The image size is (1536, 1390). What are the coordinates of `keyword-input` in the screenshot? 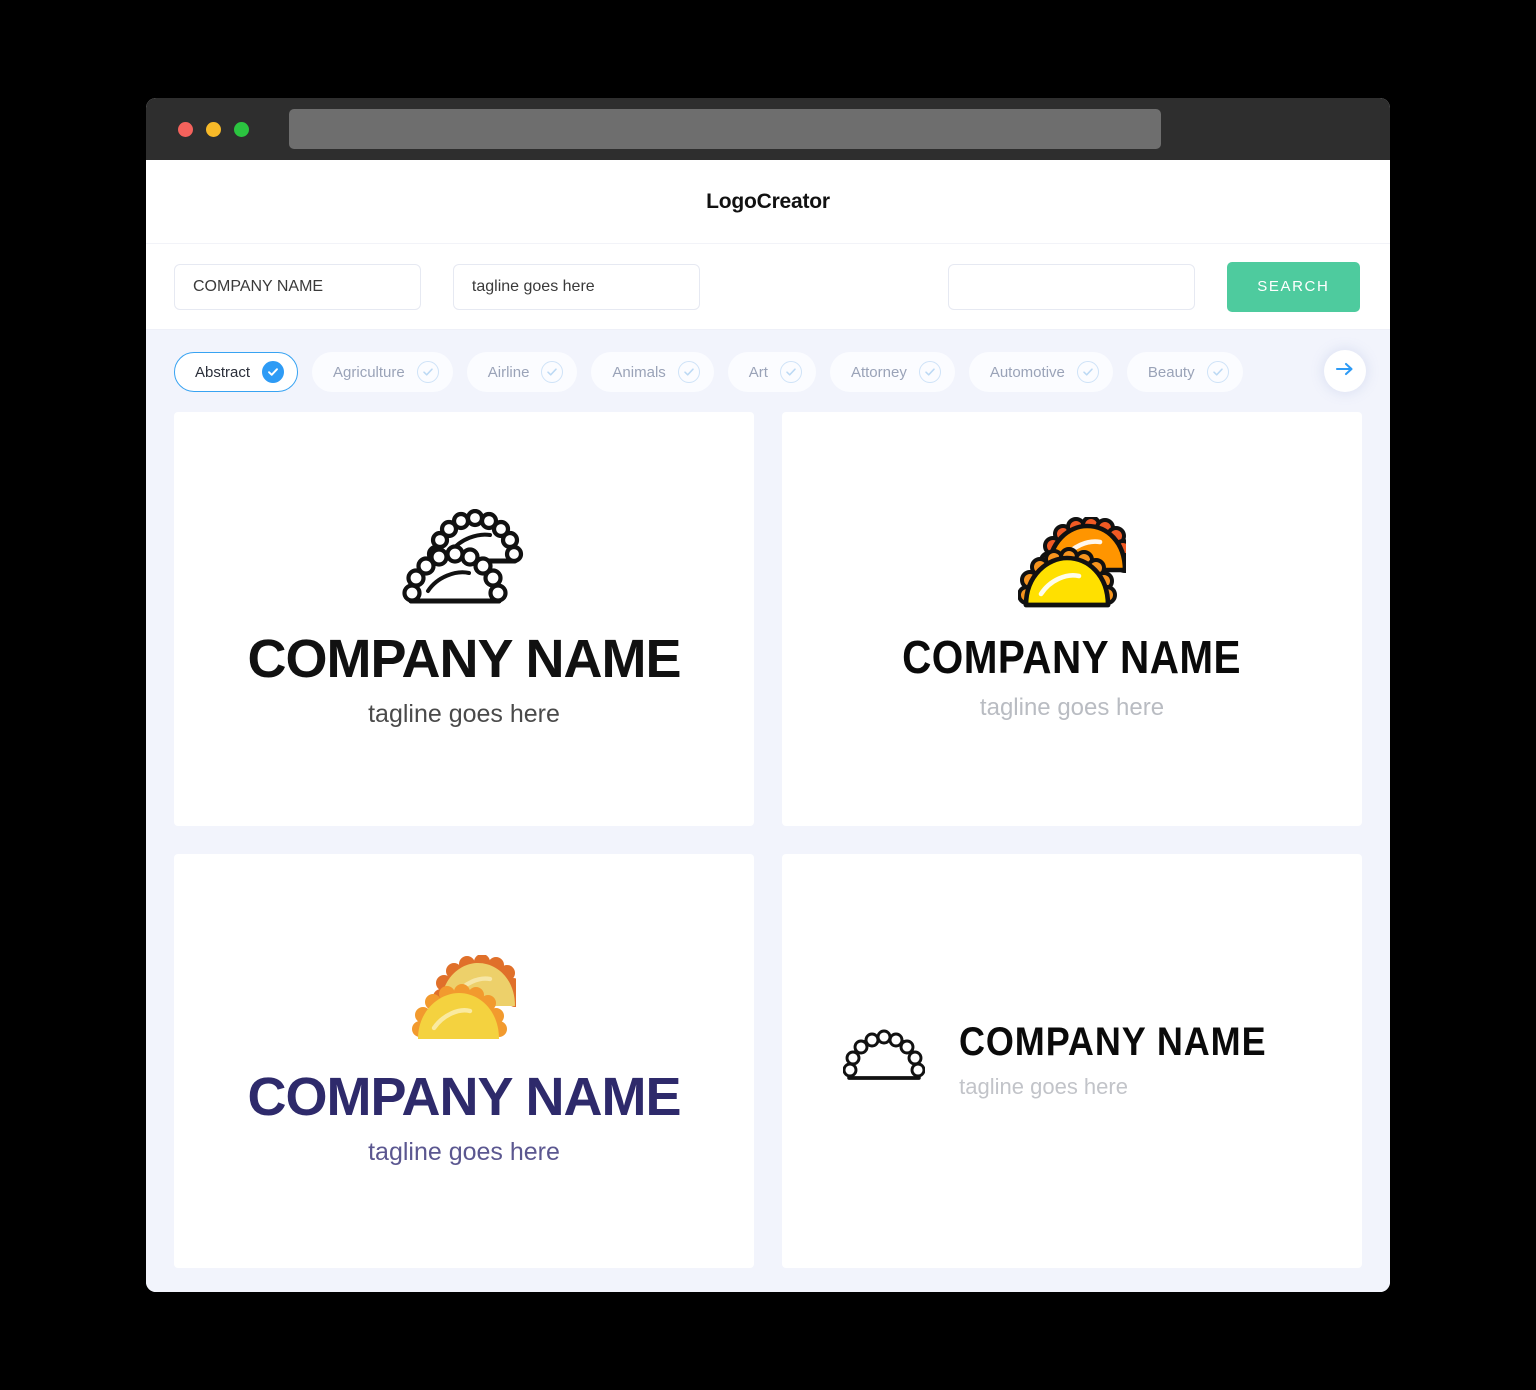 It's located at (1071, 286).